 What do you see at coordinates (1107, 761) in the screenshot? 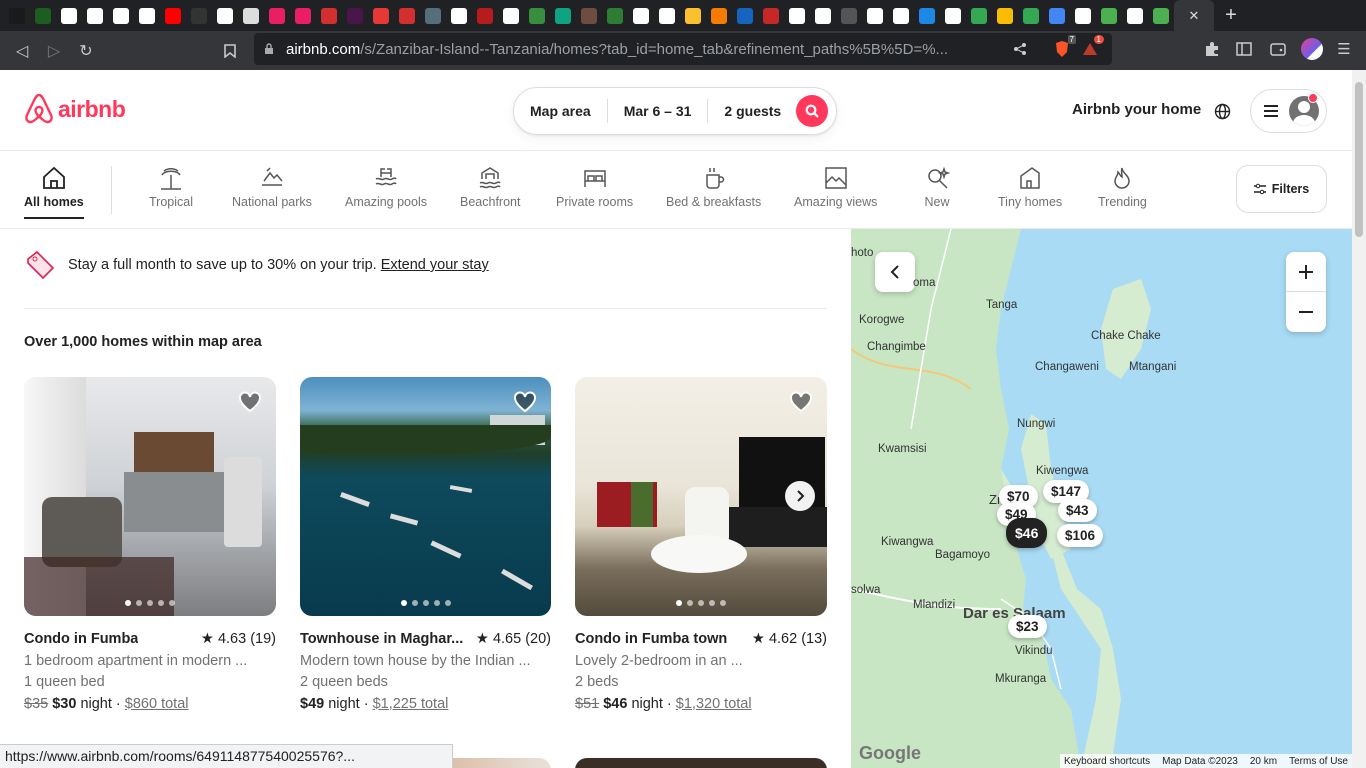
I see `keyboard-shortcuts-link: Keyboard shortcuts` at bounding box center [1107, 761].